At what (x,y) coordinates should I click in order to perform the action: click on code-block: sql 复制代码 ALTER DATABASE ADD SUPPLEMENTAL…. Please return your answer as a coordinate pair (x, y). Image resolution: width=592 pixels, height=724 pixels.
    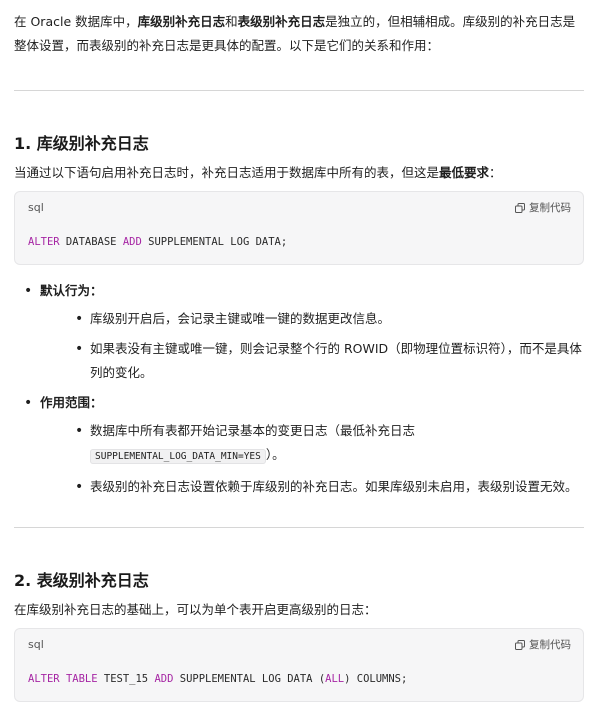
    Looking at the image, I should click on (299, 228).